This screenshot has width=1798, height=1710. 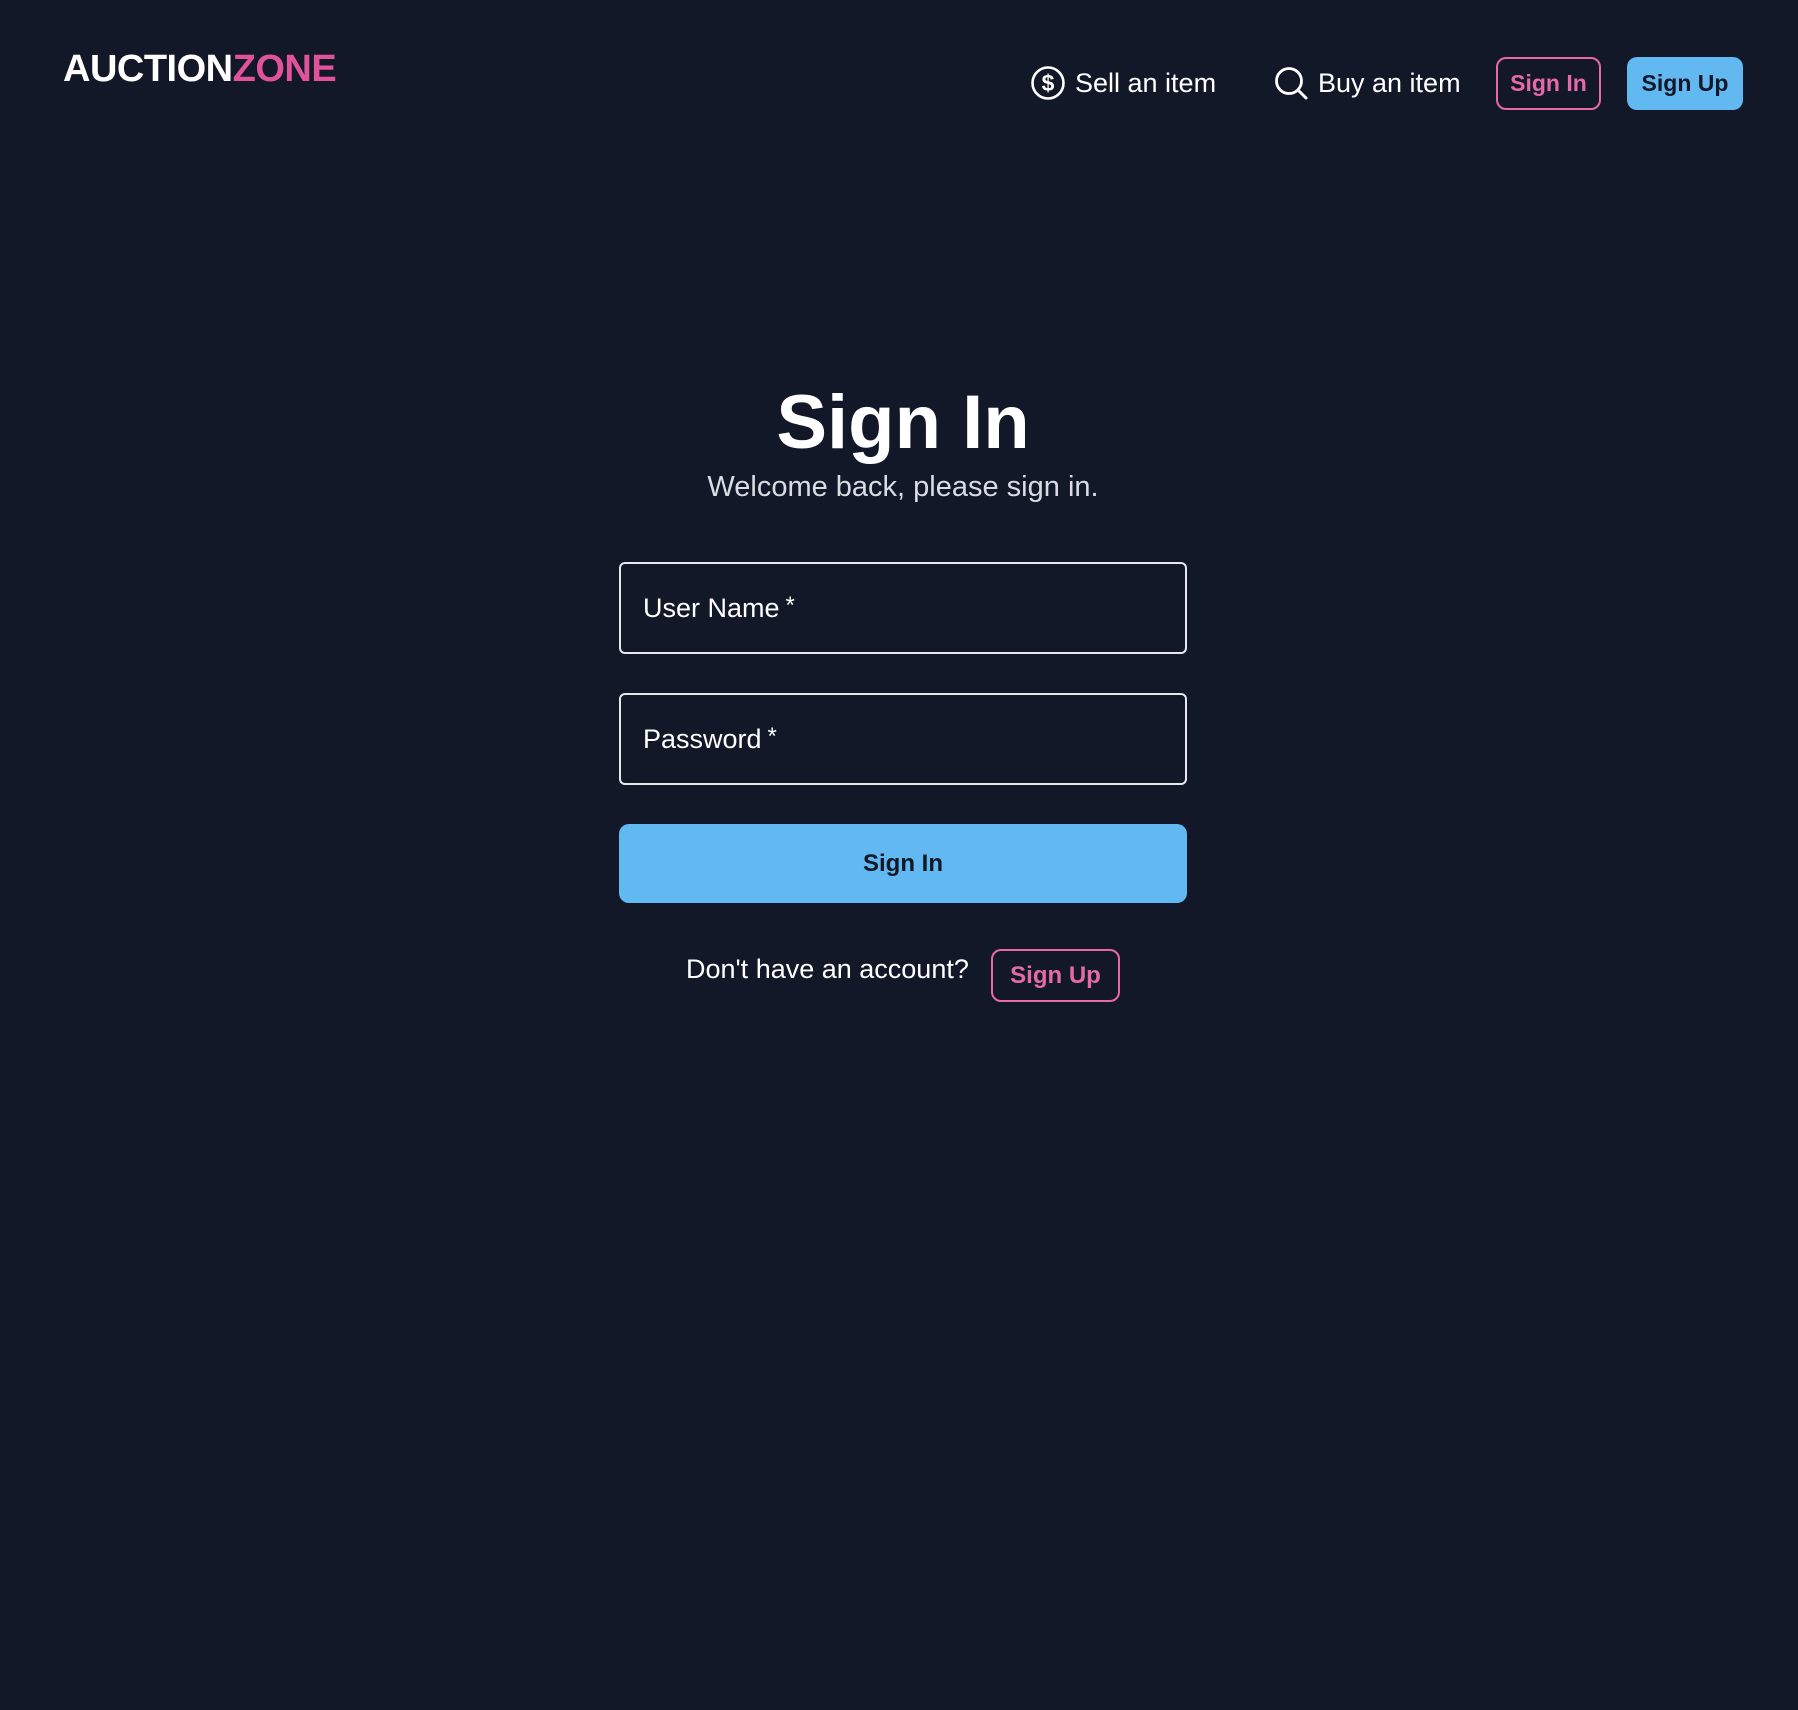 I want to click on page-subtitle: Welcome back, please sign in., so click(x=903, y=487).